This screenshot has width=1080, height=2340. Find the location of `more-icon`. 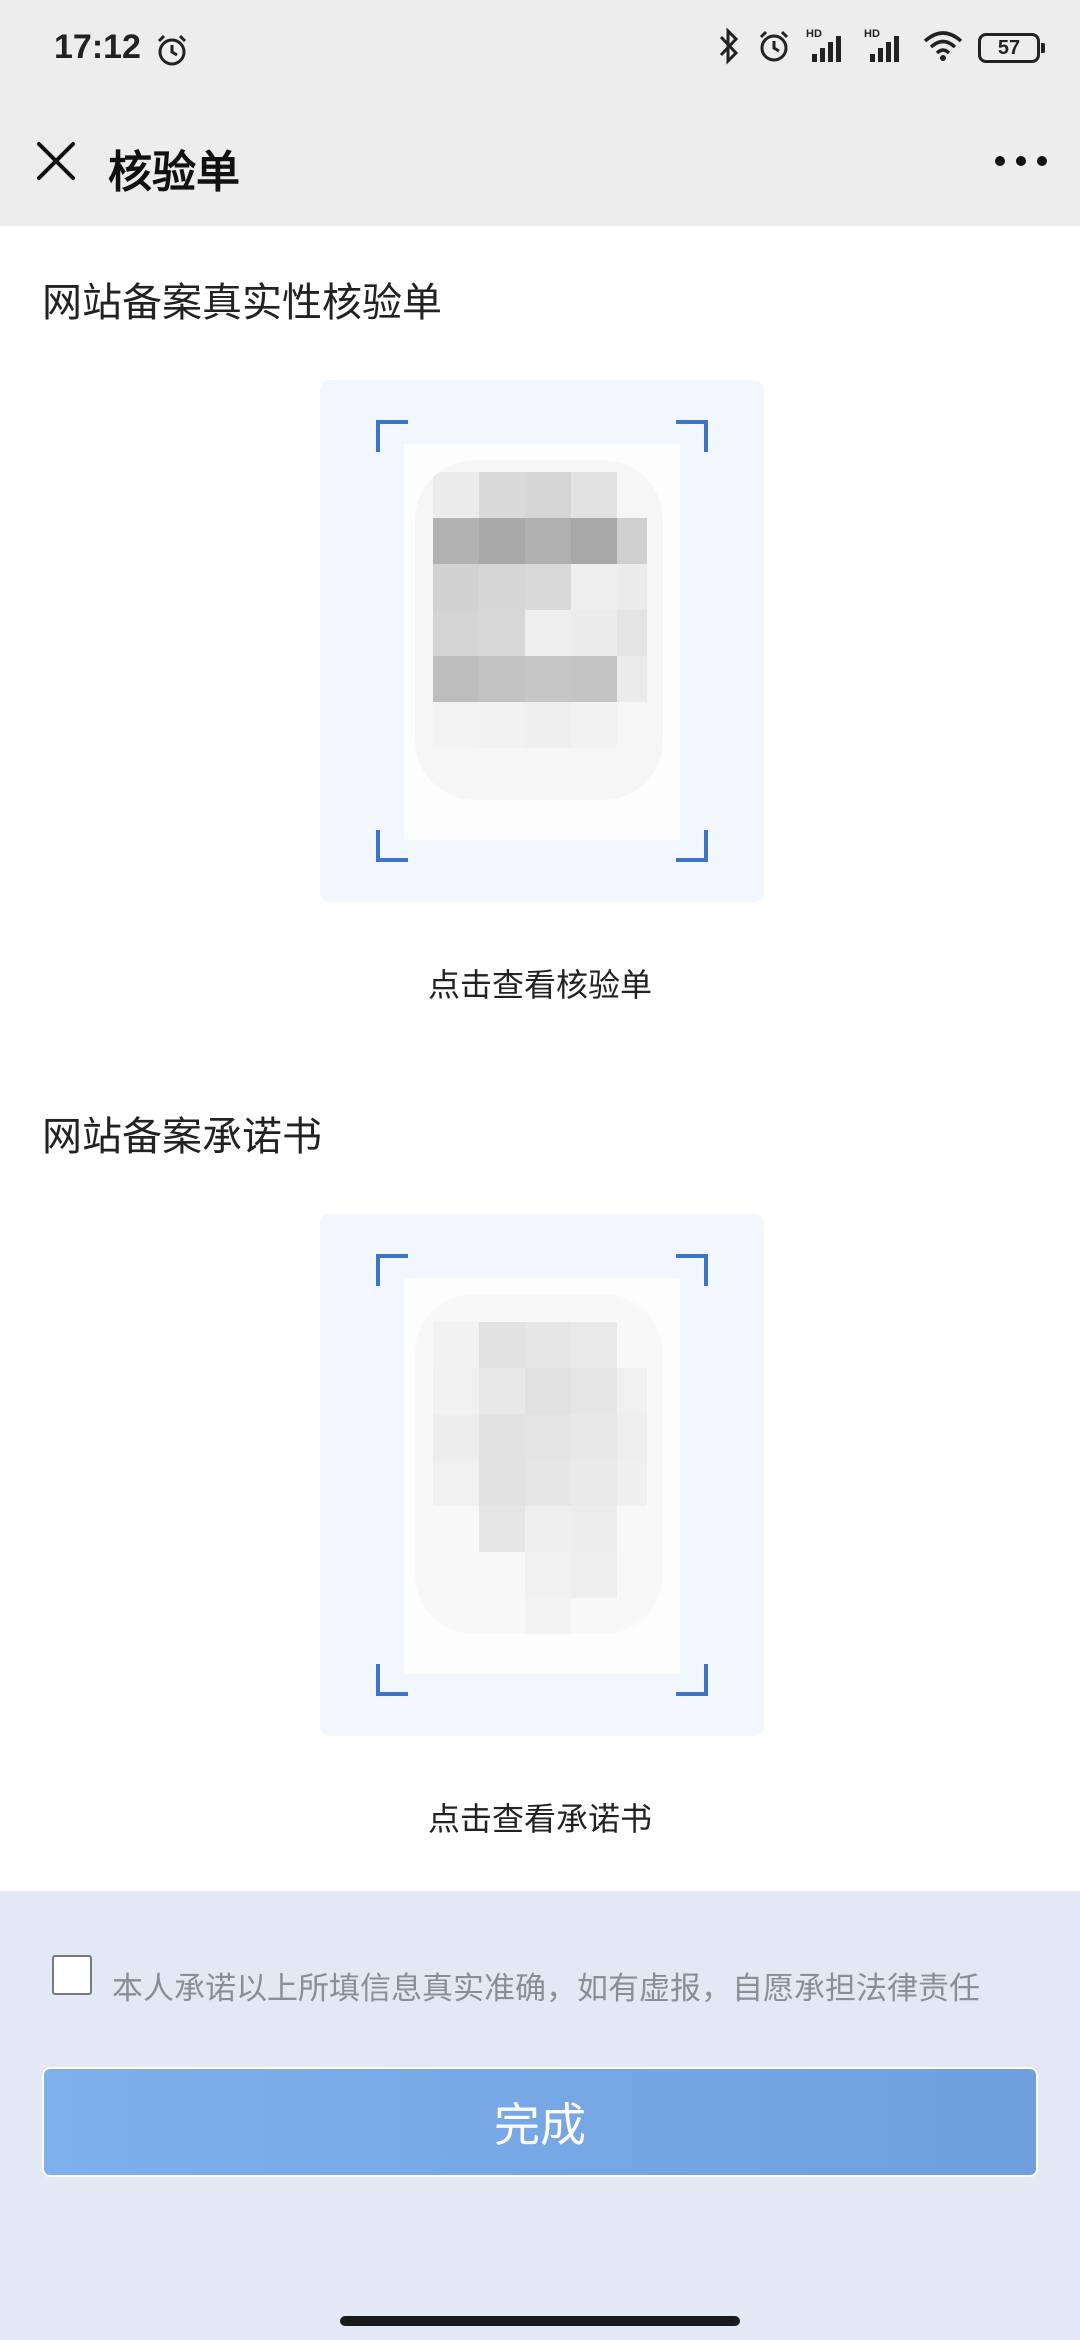

more-icon is located at coordinates (1021, 161).